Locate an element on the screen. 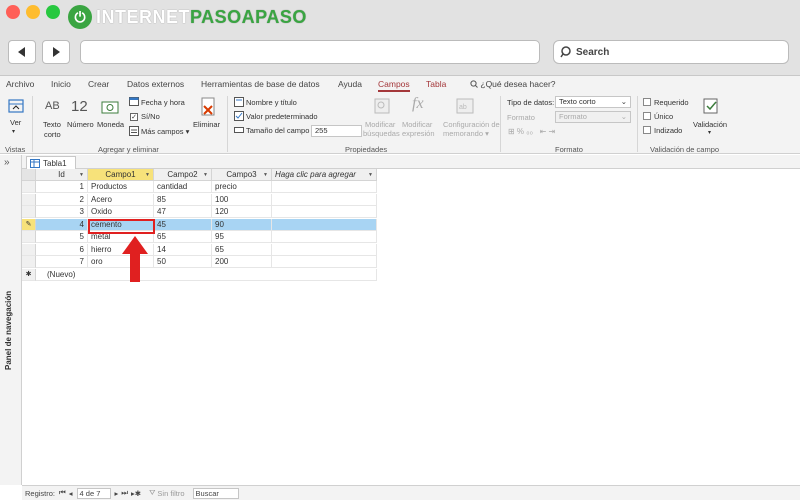  table-row: 5 metal 65 95 is located at coordinates (199, 237).